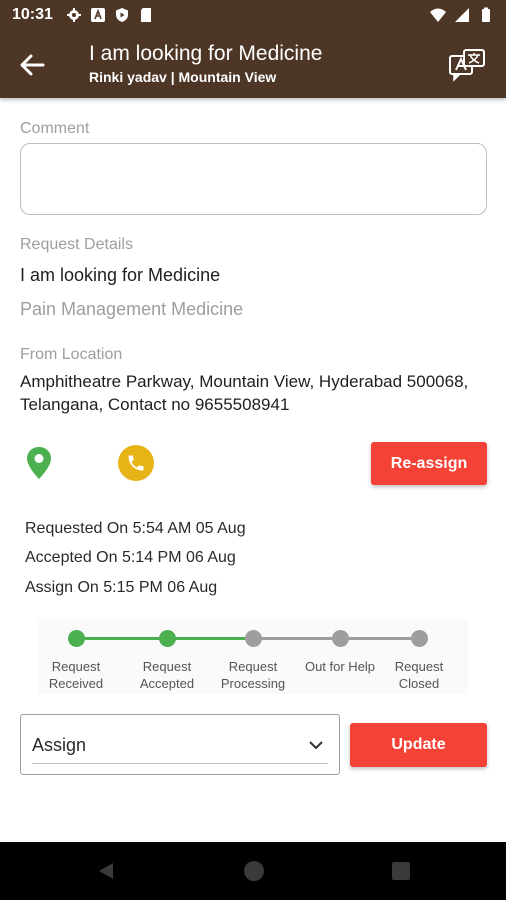 The height and width of the screenshot is (900, 506). What do you see at coordinates (32, 65) in the screenshot?
I see `arrow-back-icon` at bounding box center [32, 65].